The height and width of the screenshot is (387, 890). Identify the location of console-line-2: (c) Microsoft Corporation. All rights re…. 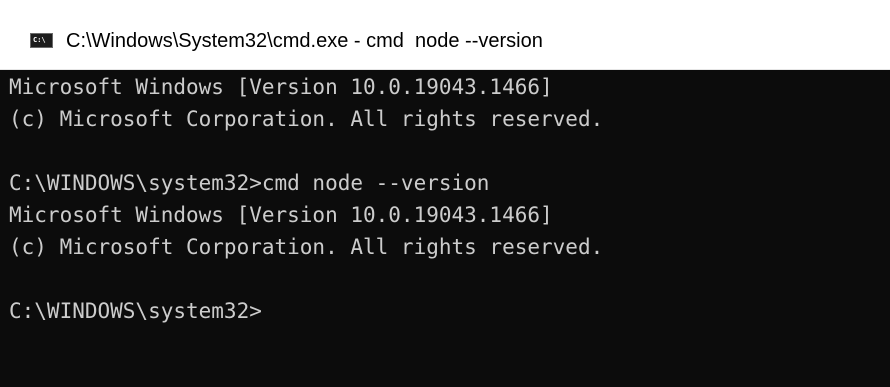
(306, 119).